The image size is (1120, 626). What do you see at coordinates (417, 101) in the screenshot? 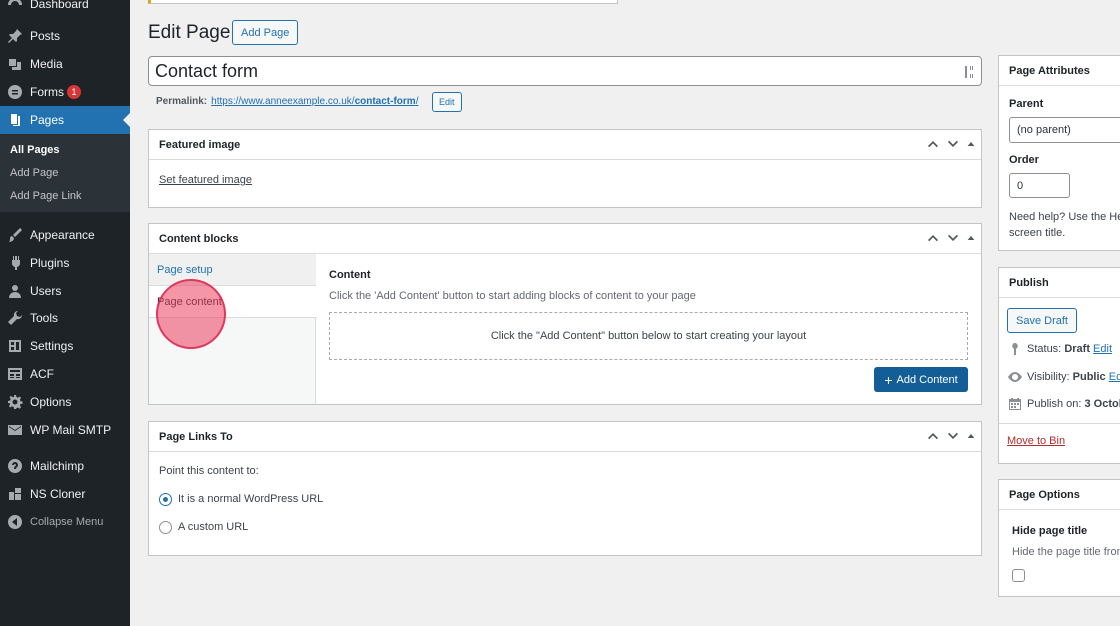
I see `permalink-trail: /` at bounding box center [417, 101].